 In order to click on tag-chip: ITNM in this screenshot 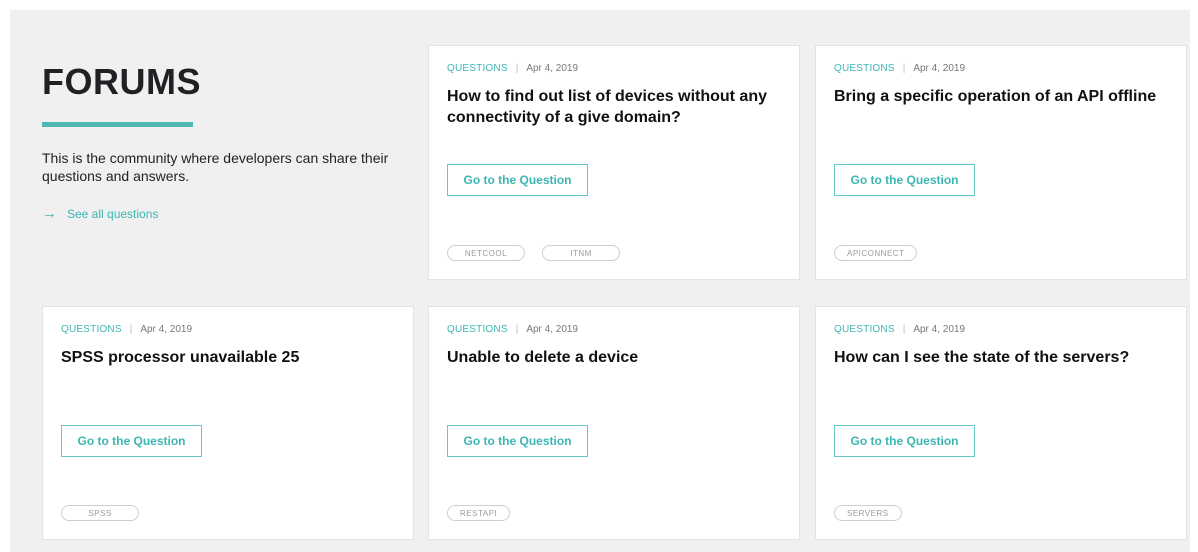, I will do `click(581, 253)`.